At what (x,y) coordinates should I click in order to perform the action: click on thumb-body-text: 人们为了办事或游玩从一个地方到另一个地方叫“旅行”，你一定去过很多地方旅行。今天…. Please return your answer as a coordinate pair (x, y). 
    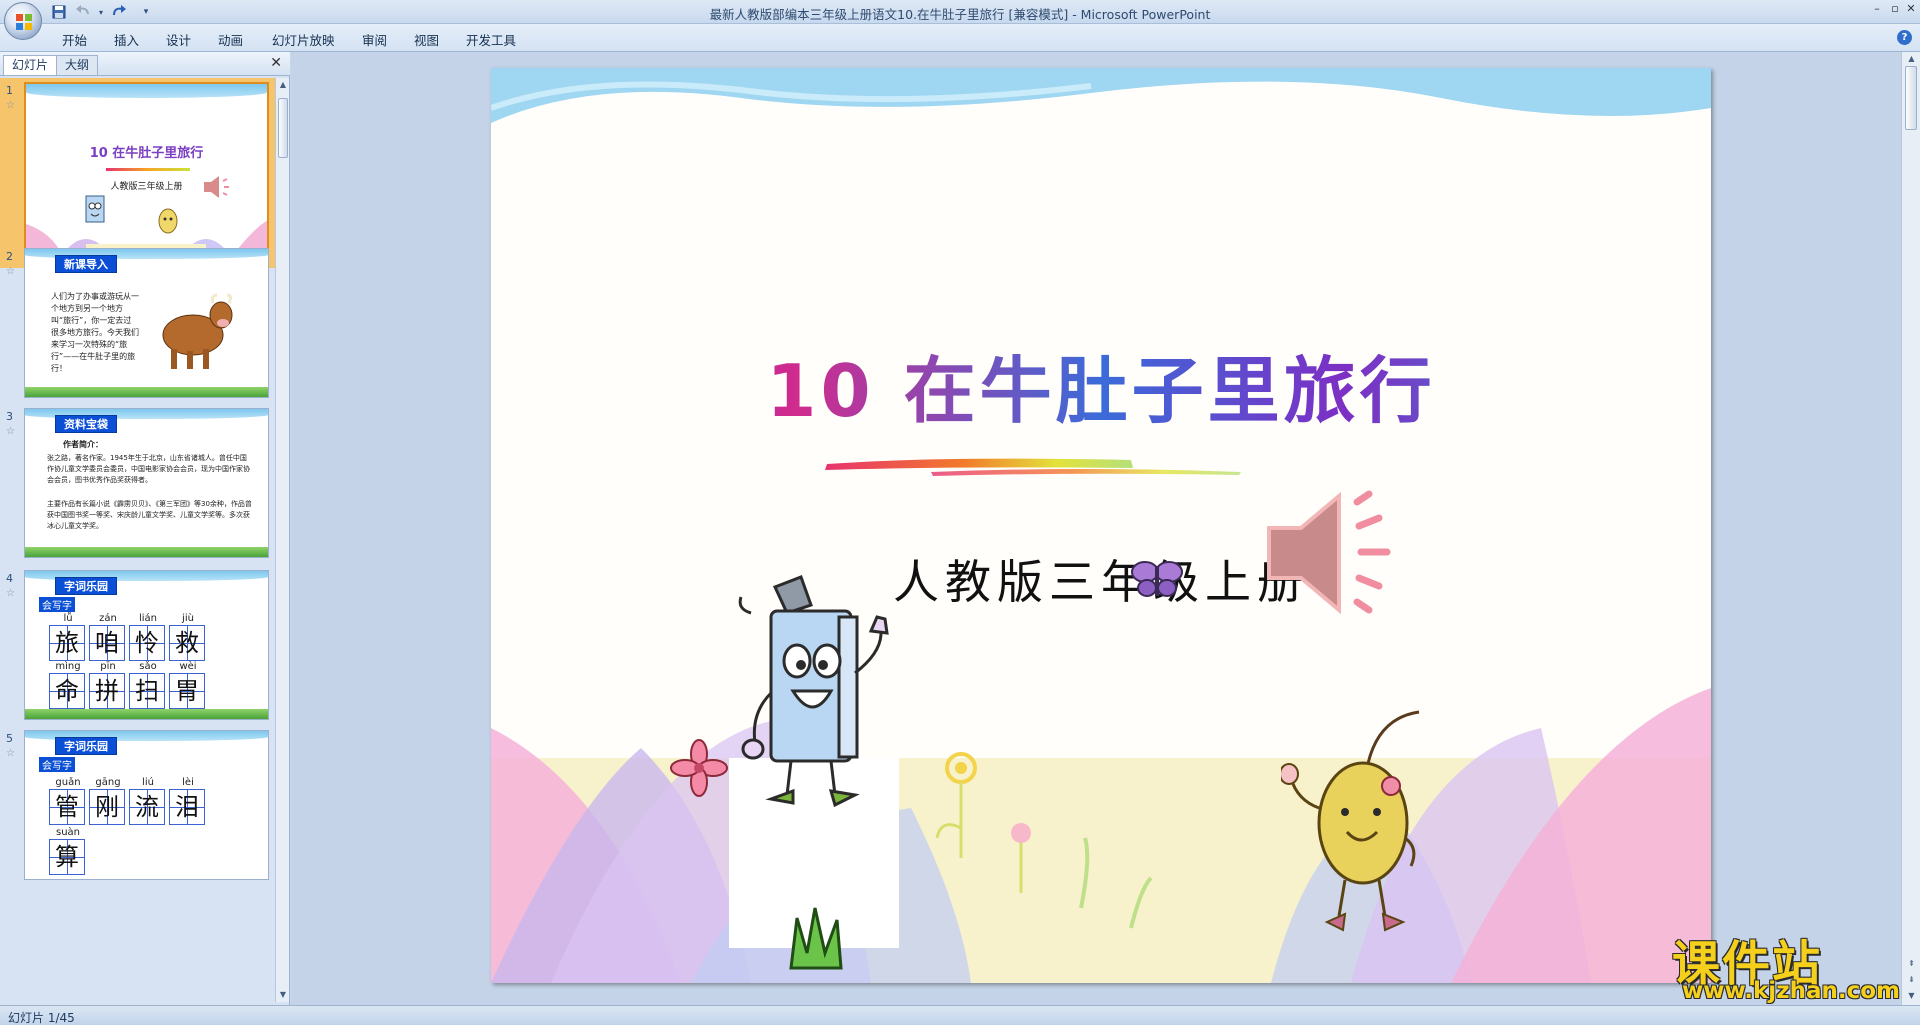
    Looking at the image, I should click on (95, 332).